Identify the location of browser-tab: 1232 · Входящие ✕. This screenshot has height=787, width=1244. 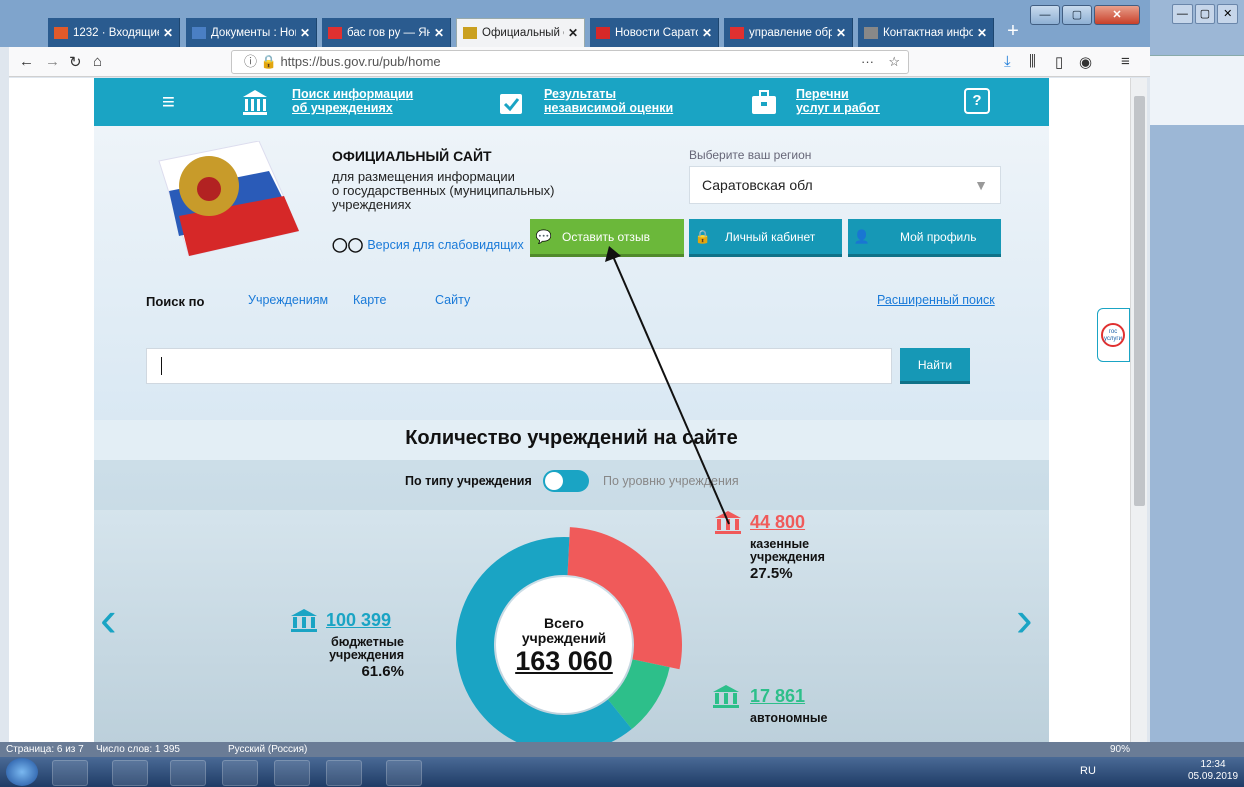
(114, 32).